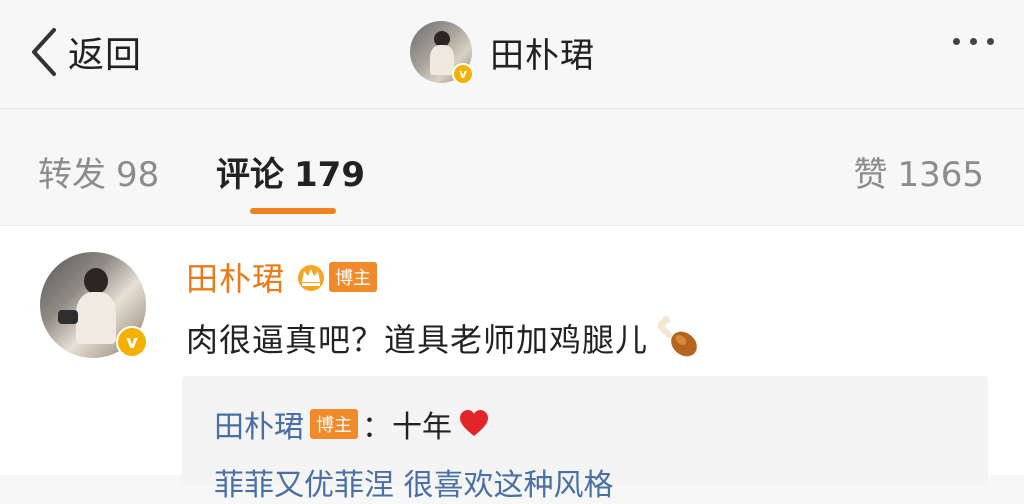 This screenshot has width=1024, height=504. What do you see at coordinates (542, 55) in the screenshot?
I see `page-title: 田朴珺` at bounding box center [542, 55].